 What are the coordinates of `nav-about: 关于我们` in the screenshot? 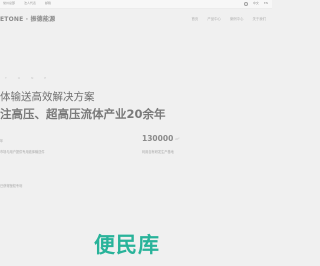 It's located at (259, 18).